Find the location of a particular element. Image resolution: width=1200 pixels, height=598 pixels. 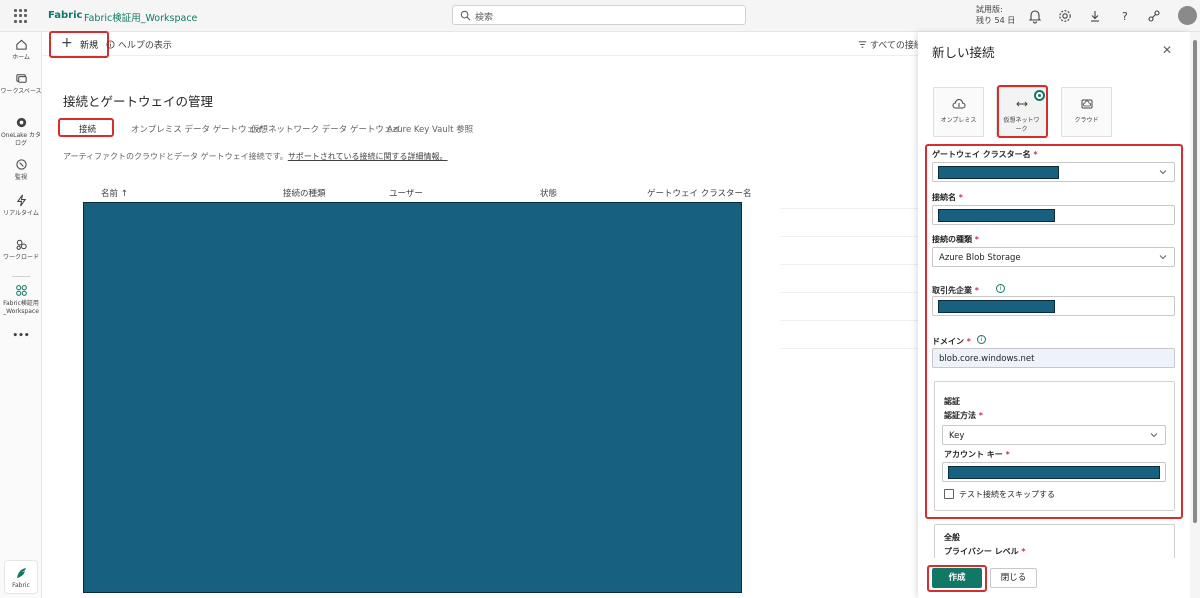

nav-item-workload: ワークロード is located at coordinates (21, 250).